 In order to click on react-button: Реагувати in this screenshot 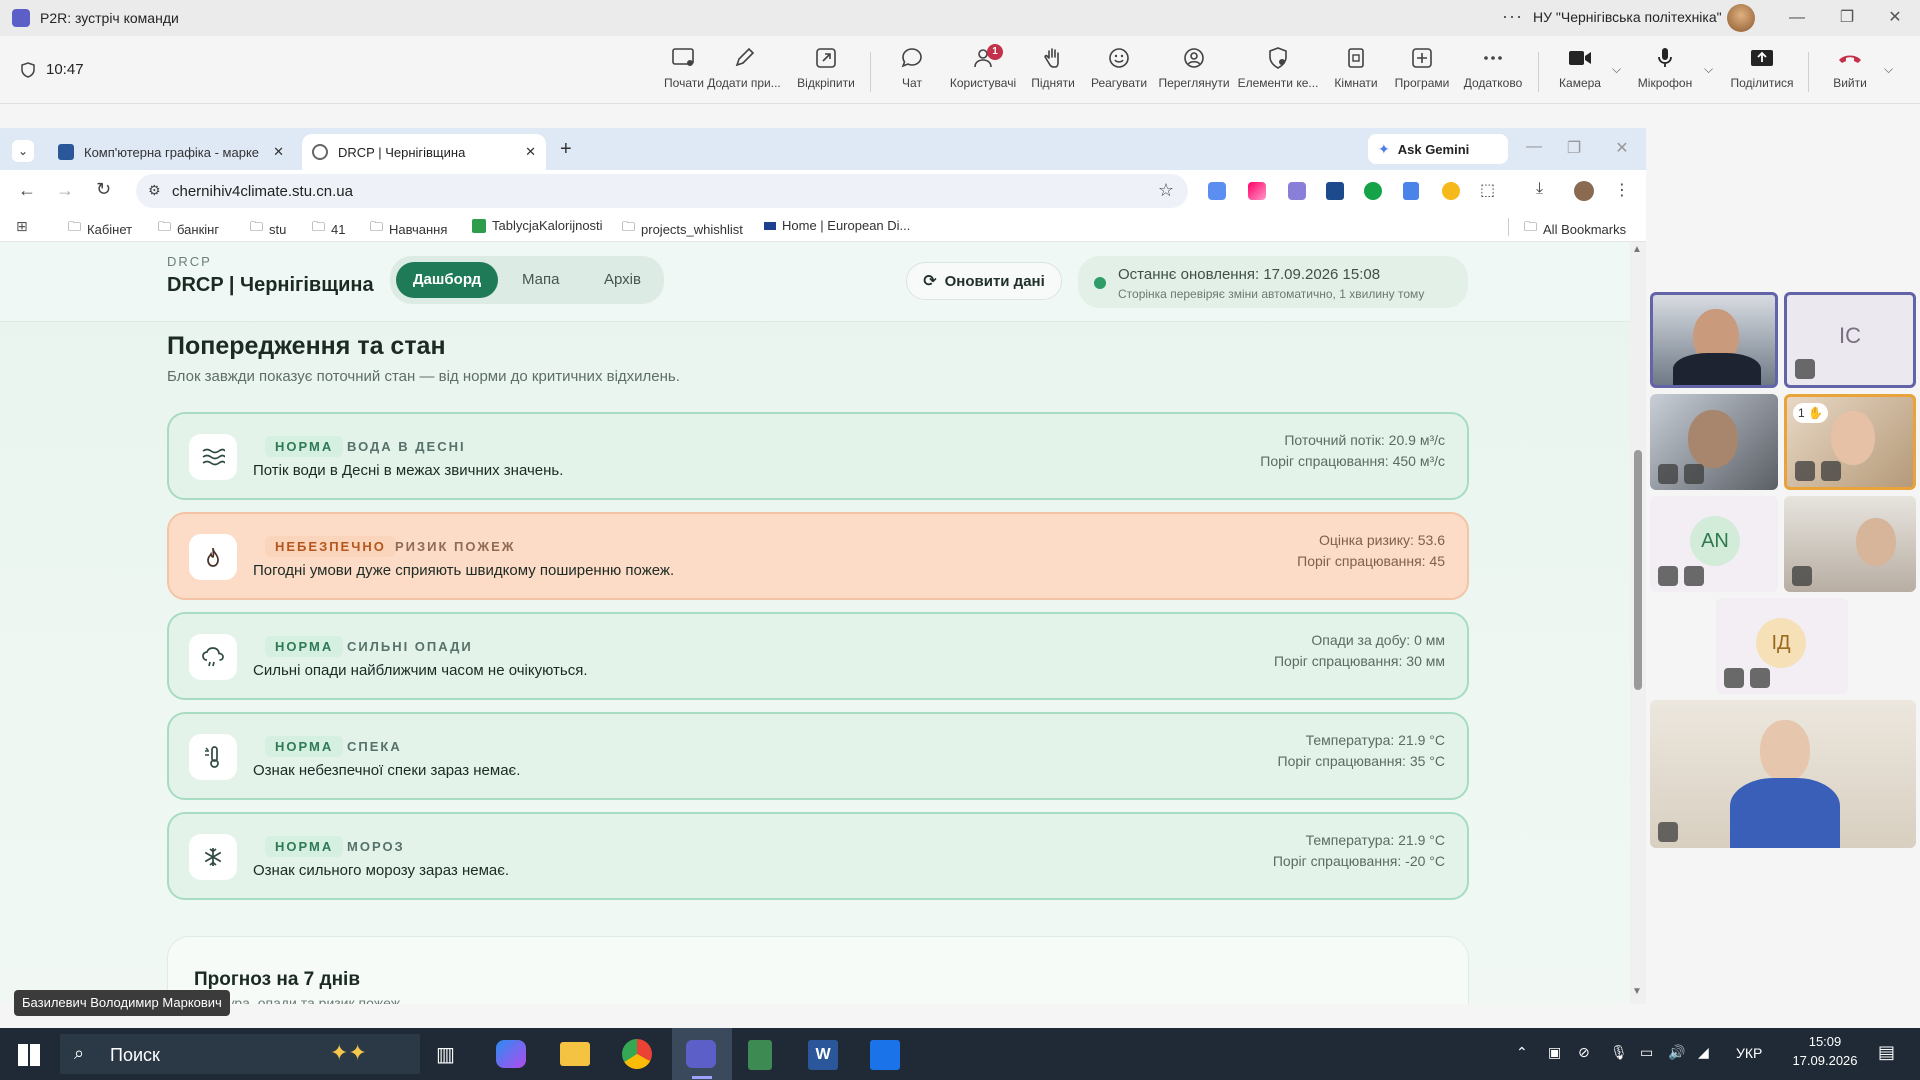, I will do `click(1119, 73)`.